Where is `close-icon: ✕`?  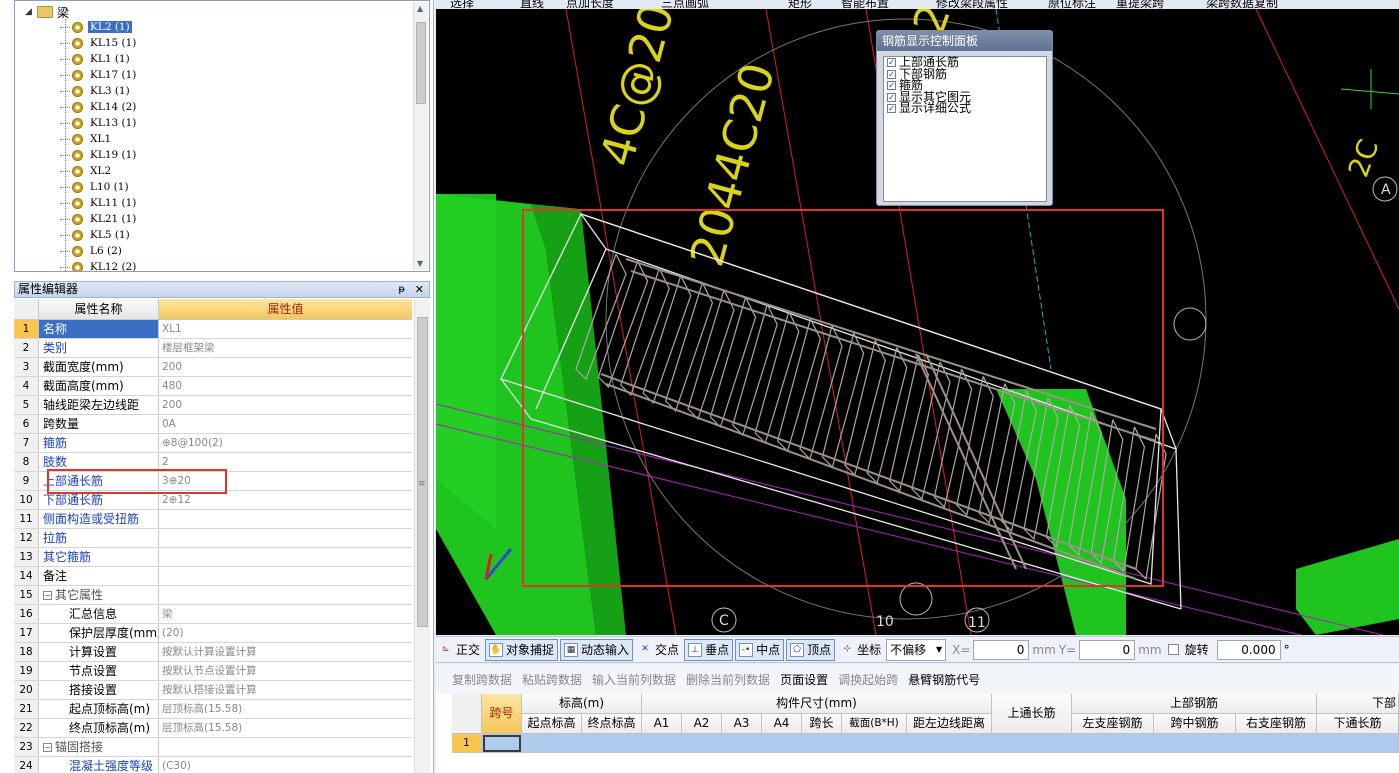 close-icon: ✕ is located at coordinates (419, 289).